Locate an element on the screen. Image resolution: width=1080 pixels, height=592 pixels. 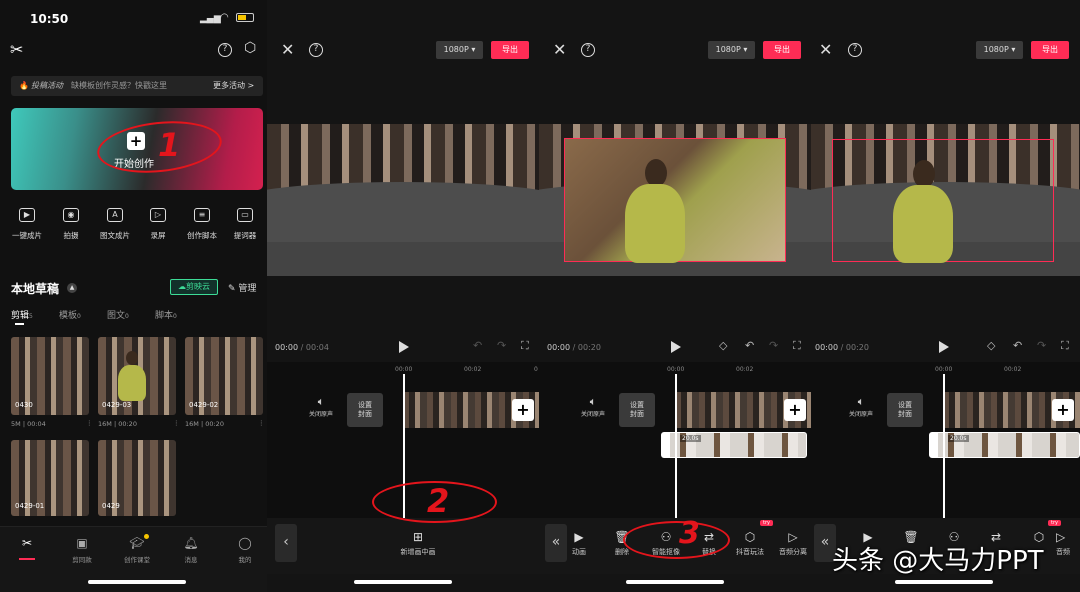
tab-script: 脚本0 is located at coordinates (166, 314).